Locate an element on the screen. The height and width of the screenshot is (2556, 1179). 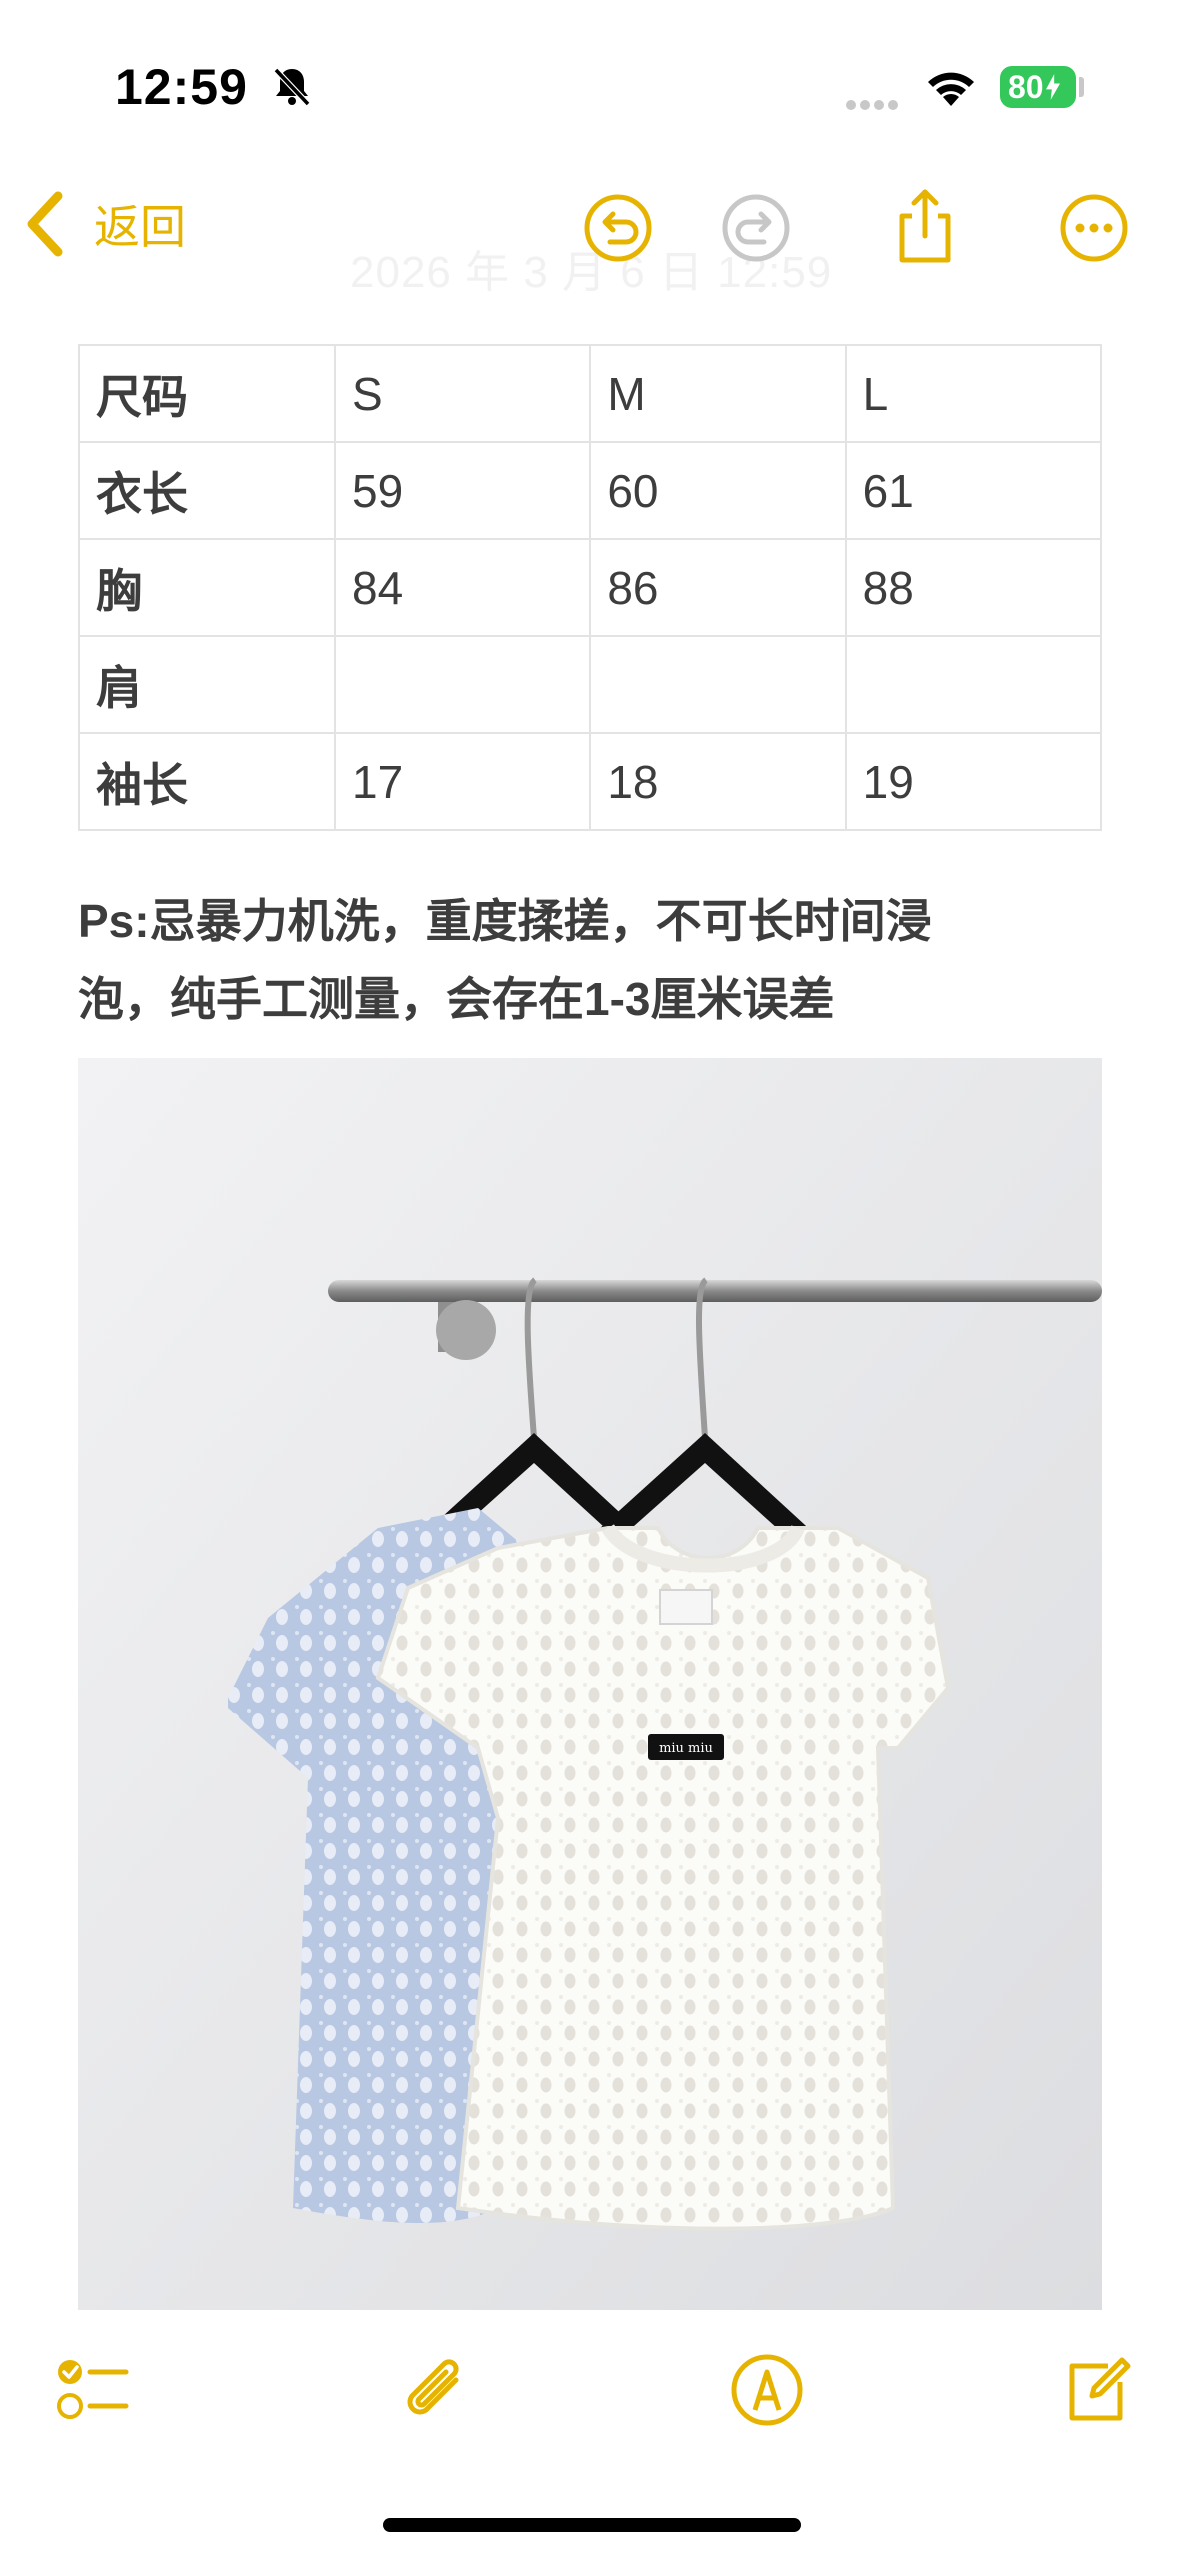
paperclip-icon is located at coordinates (436, 2390).